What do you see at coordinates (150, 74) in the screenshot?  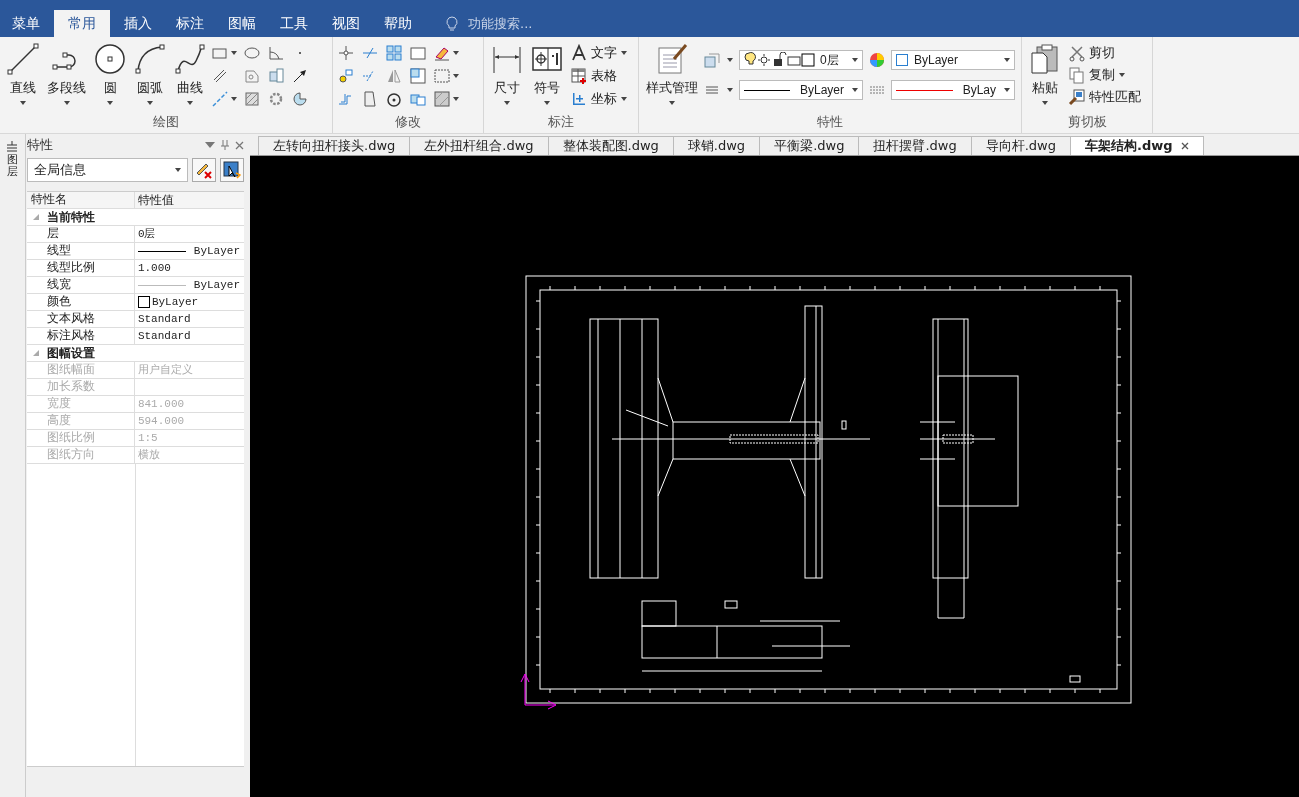 I see `tool-button: 圆弧` at bounding box center [150, 74].